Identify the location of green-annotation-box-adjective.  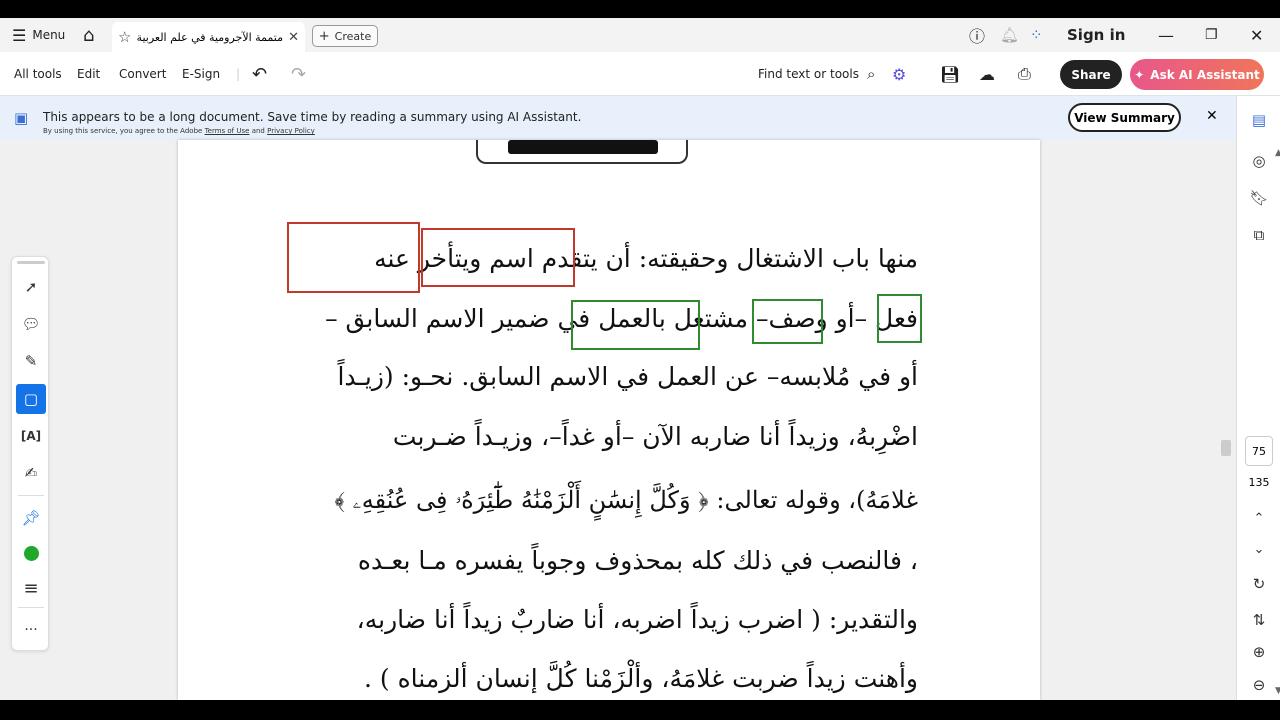
(787, 321).